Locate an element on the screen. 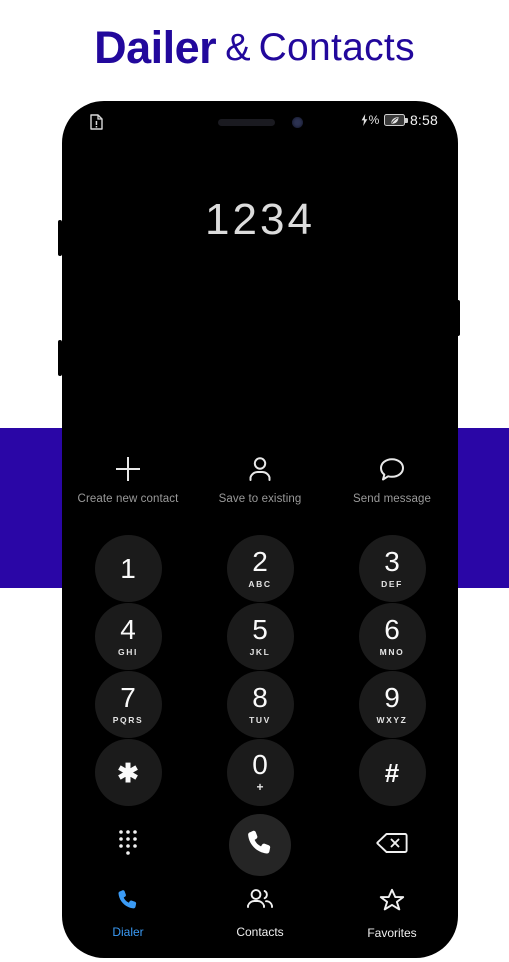 The width and height of the screenshot is (509, 962). bottom-navigation: Dialer Contacts Favorites is located at coordinates (260, 914).